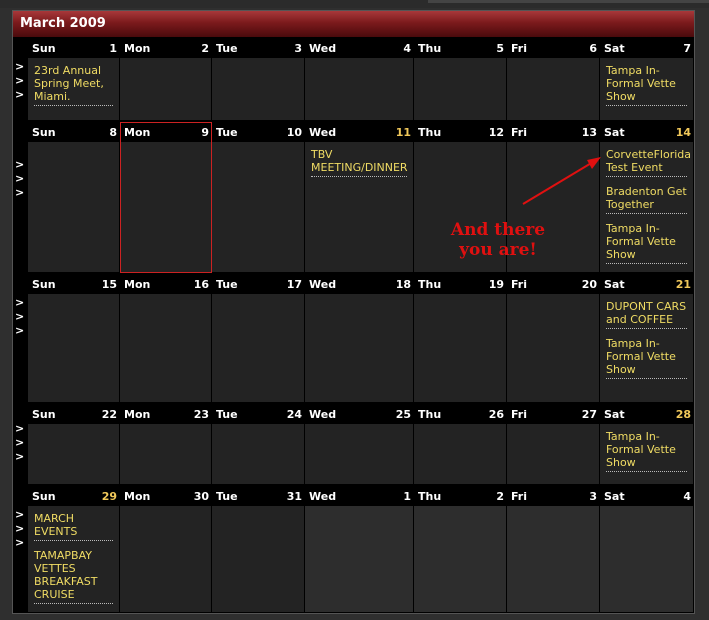 This screenshot has width=709, height=620. What do you see at coordinates (354, 4) in the screenshot?
I see `top-strip` at bounding box center [354, 4].